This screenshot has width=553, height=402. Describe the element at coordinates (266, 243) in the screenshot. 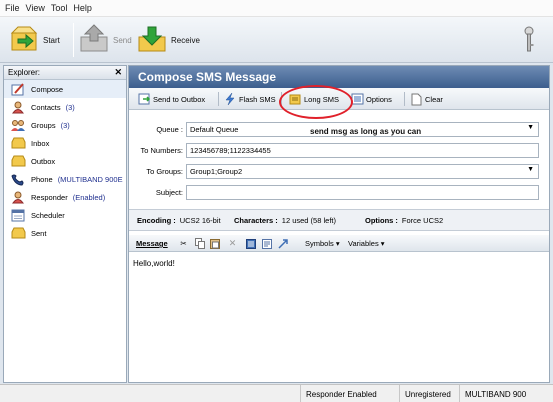

I see `template-icon` at that location.